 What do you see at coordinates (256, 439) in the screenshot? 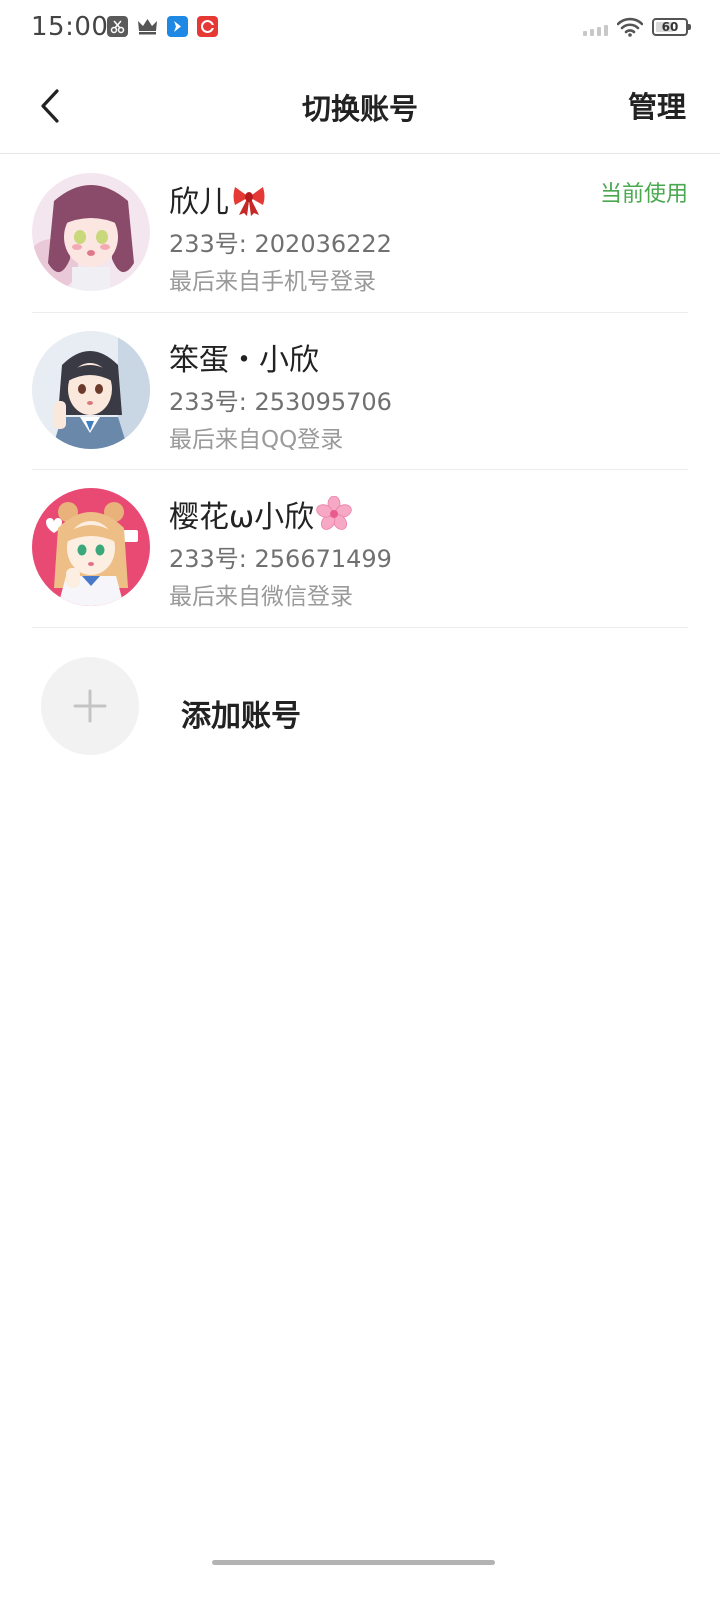
I see `account-last-login: 最后来自QQ登录` at bounding box center [256, 439].